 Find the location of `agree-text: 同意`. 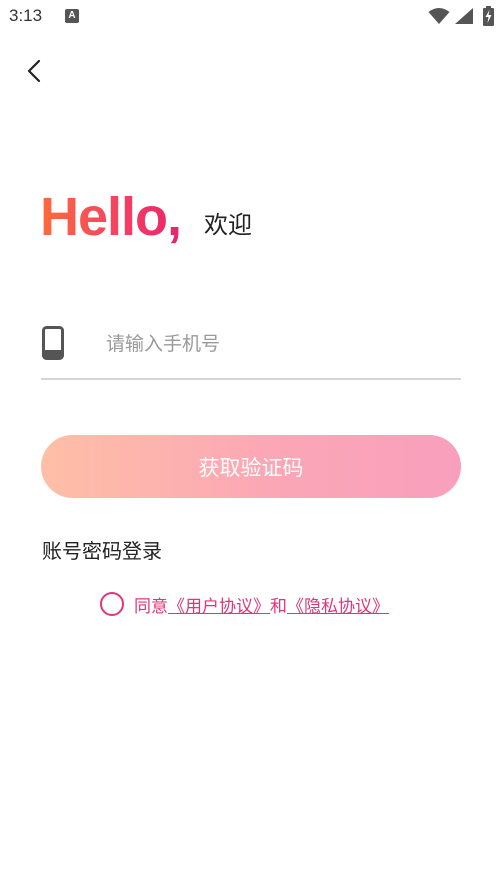

agree-text: 同意 is located at coordinates (151, 606).